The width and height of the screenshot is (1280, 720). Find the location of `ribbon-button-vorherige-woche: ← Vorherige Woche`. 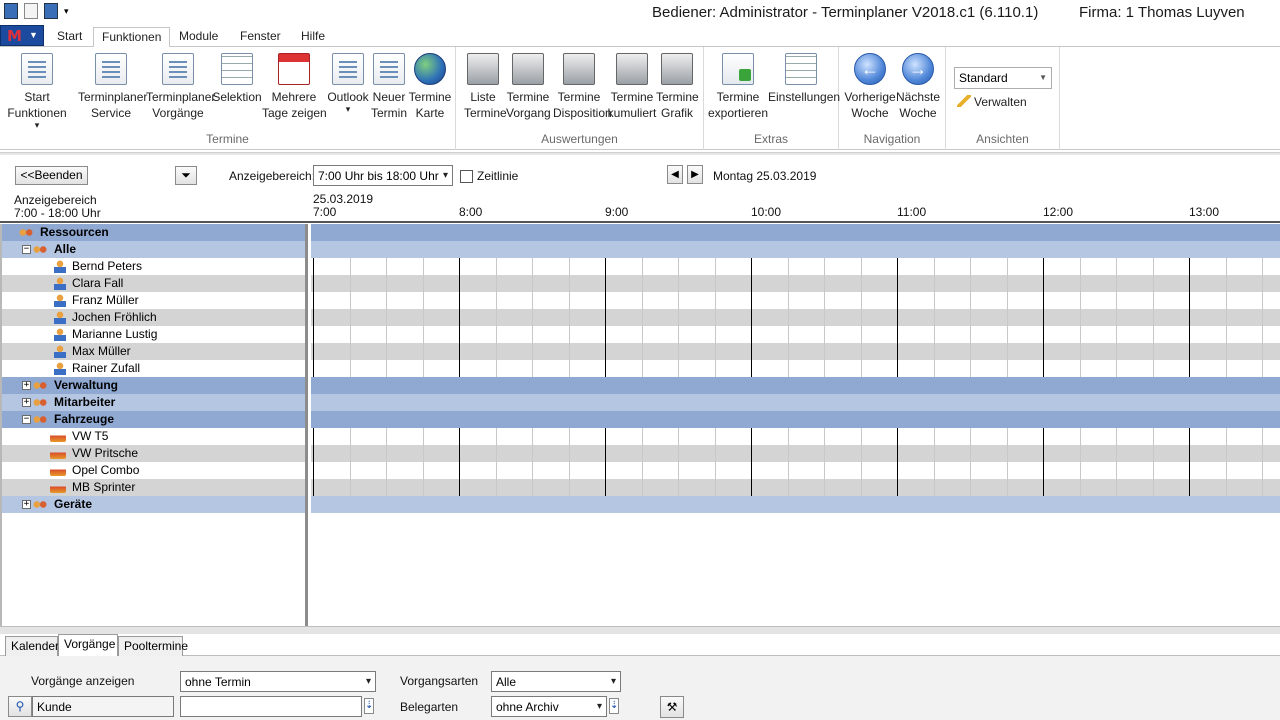

ribbon-button-vorherige-woche: ← Vorherige Woche is located at coordinates (870, 87).